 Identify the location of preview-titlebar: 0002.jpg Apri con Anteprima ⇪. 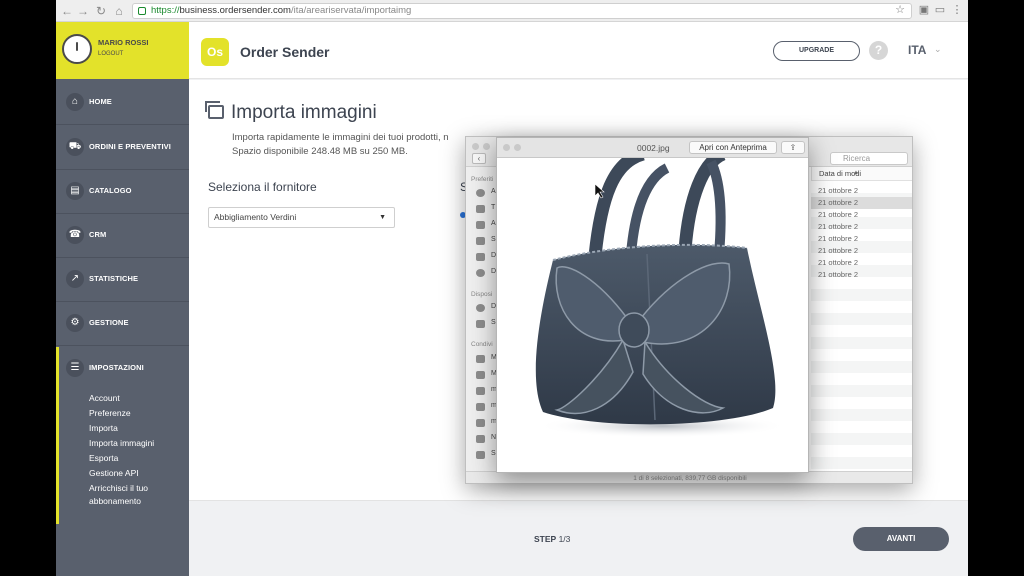
(652, 148).